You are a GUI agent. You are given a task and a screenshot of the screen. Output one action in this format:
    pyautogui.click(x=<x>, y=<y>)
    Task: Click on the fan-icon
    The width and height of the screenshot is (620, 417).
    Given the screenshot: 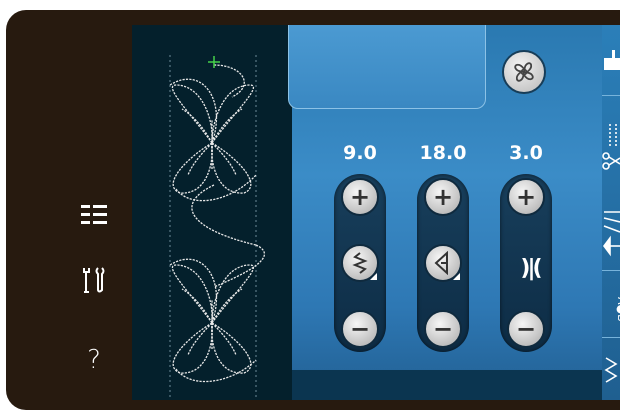 What is the action you would take?
    pyautogui.click(x=524, y=72)
    